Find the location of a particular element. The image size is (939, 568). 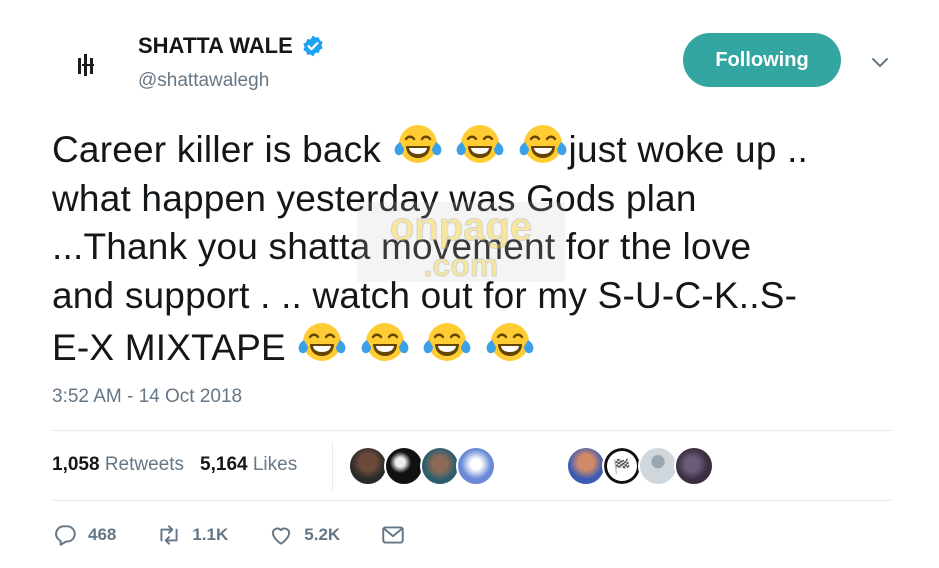

chevron-down-icon is located at coordinates (880, 62).